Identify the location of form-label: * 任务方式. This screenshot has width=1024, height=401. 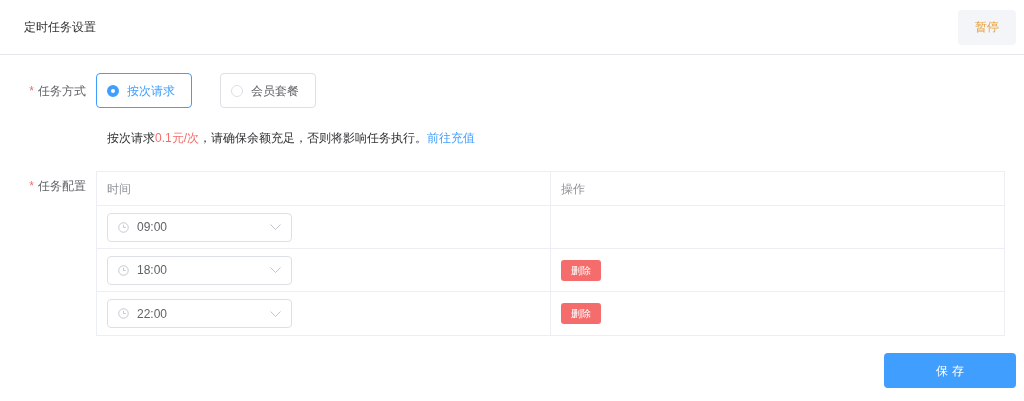
(57, 91).